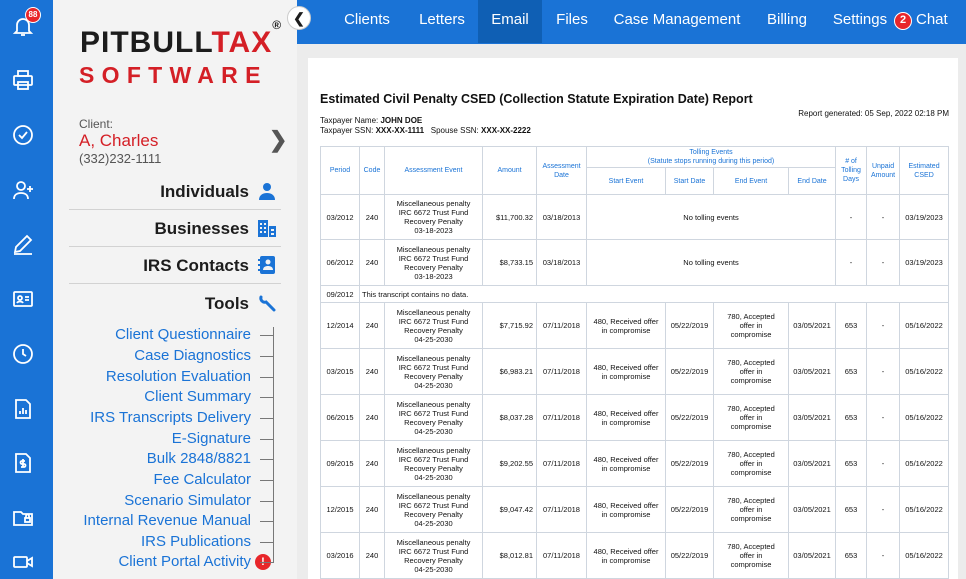 This screenshot has width=966, height=579. Describe the element at coordinates (23, 244) in the screenshot. I see `pencil-icon` at that location.